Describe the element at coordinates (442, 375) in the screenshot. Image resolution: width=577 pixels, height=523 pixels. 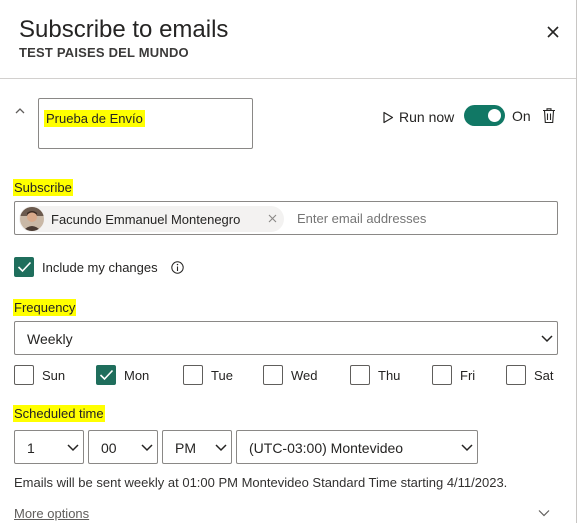
I see `day-checkbox-fri` at that location.